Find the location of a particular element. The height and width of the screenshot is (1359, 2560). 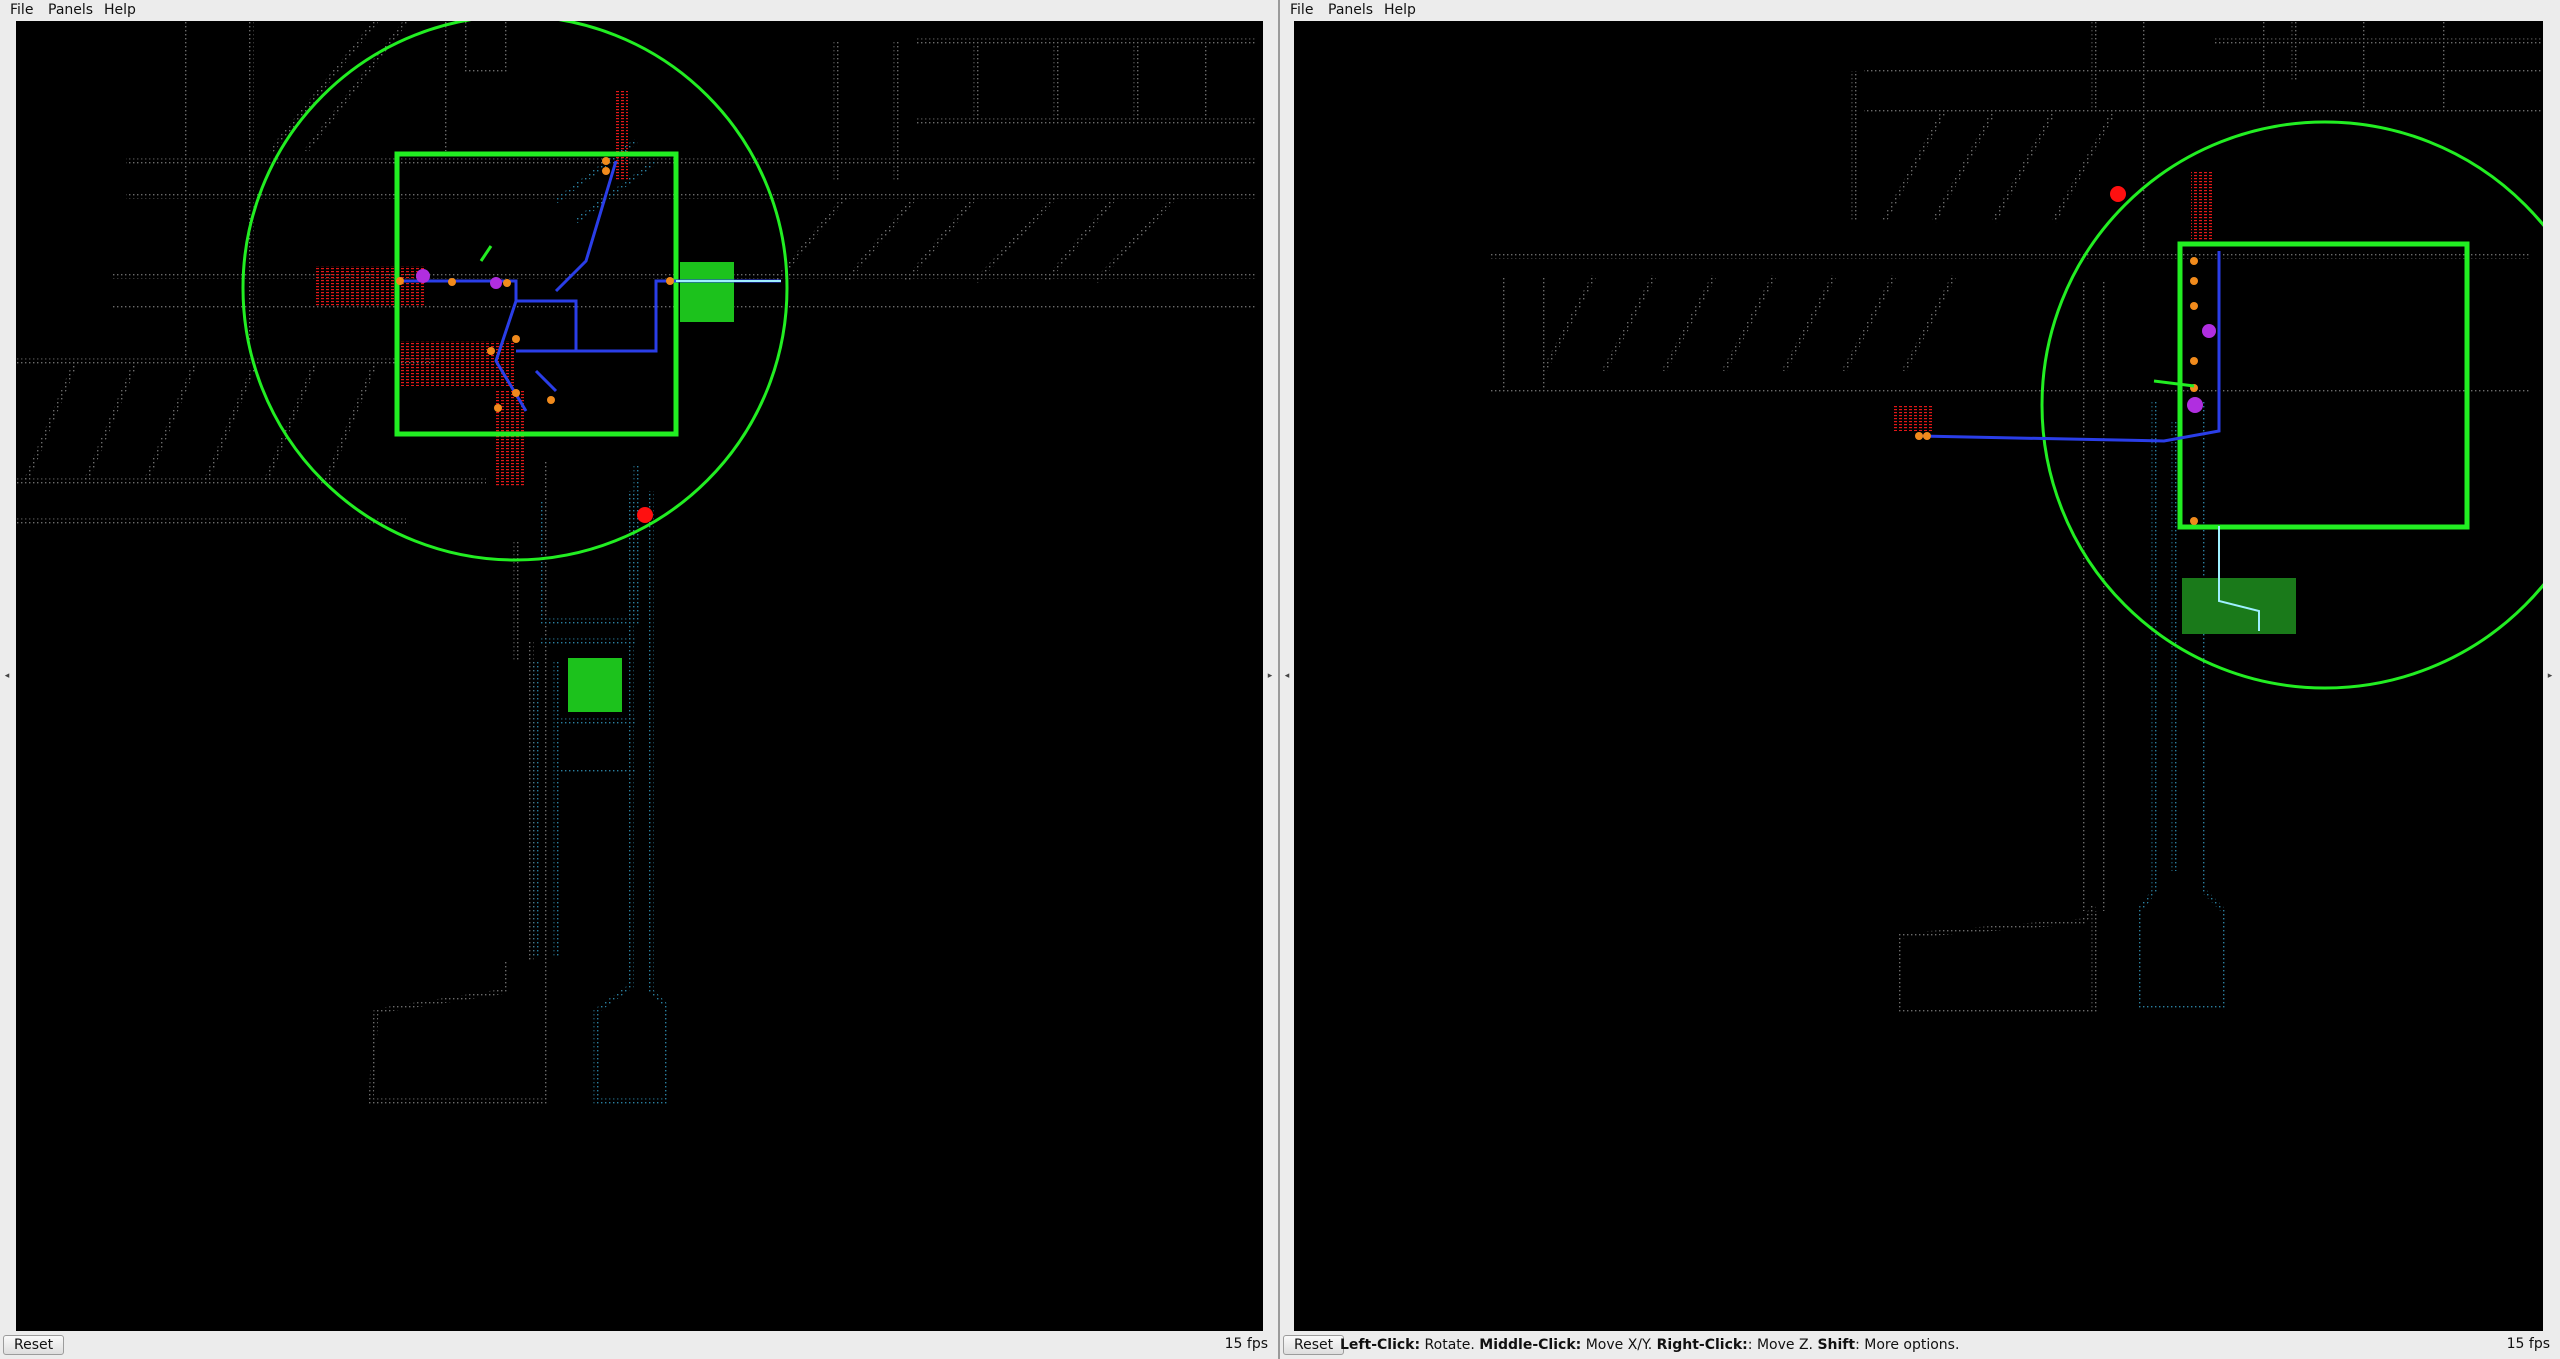

hint-middle-click-desc: Move X/Y. is located at coordinates (1619, 1345).